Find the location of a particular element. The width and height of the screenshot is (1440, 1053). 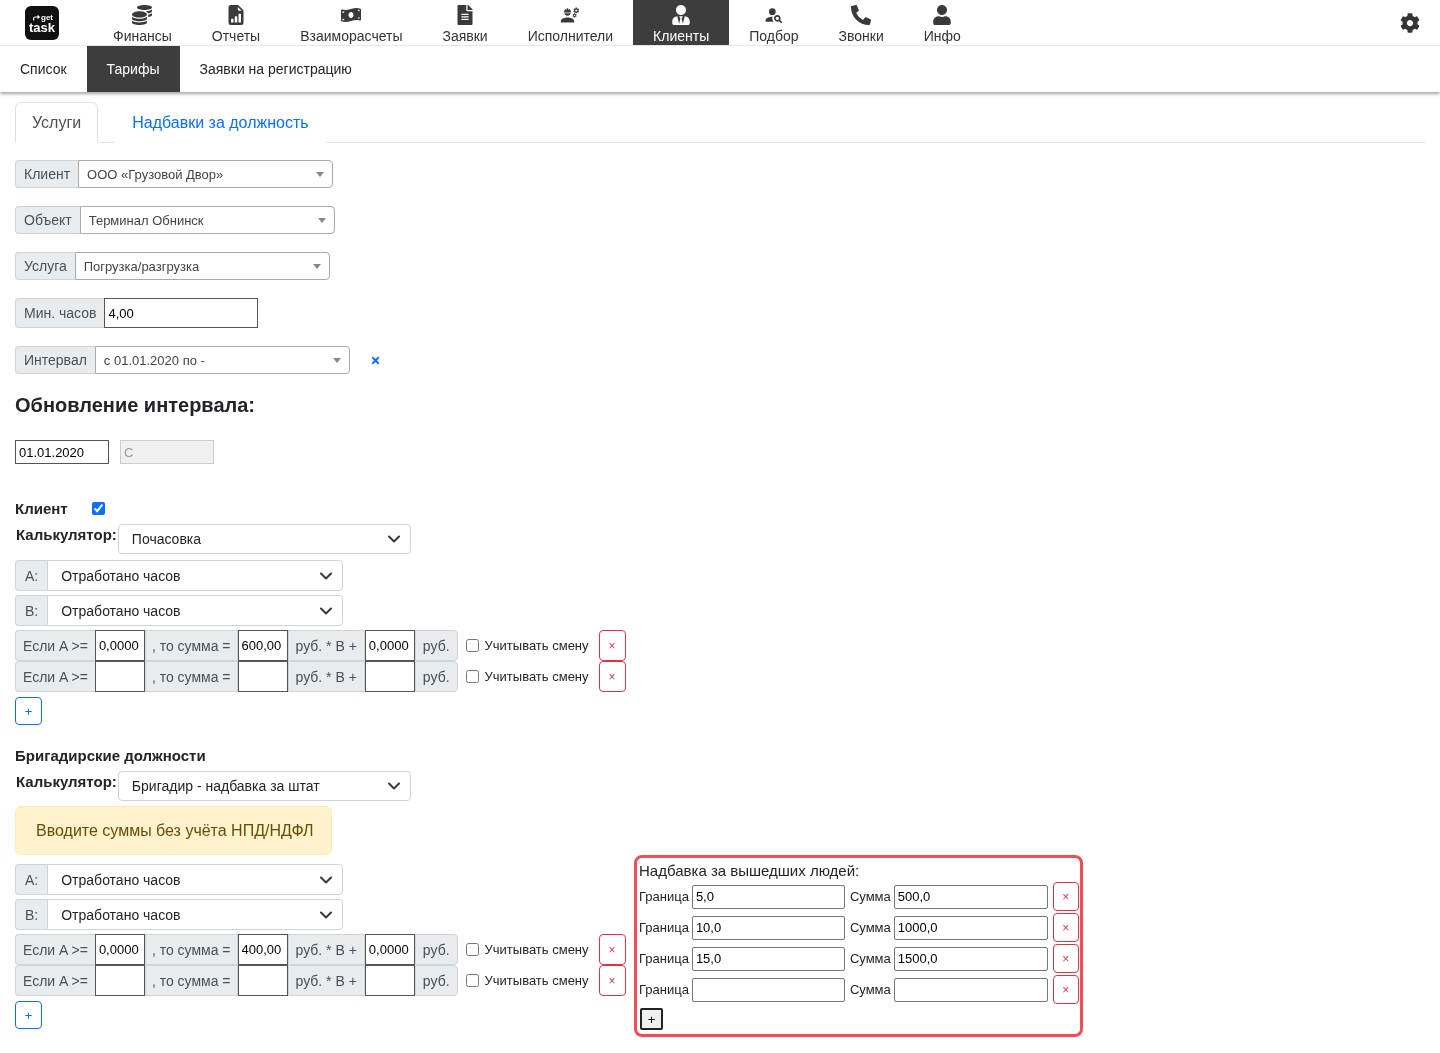

nav-item: Взаиморасчеты is located at coordinates (351, 22).